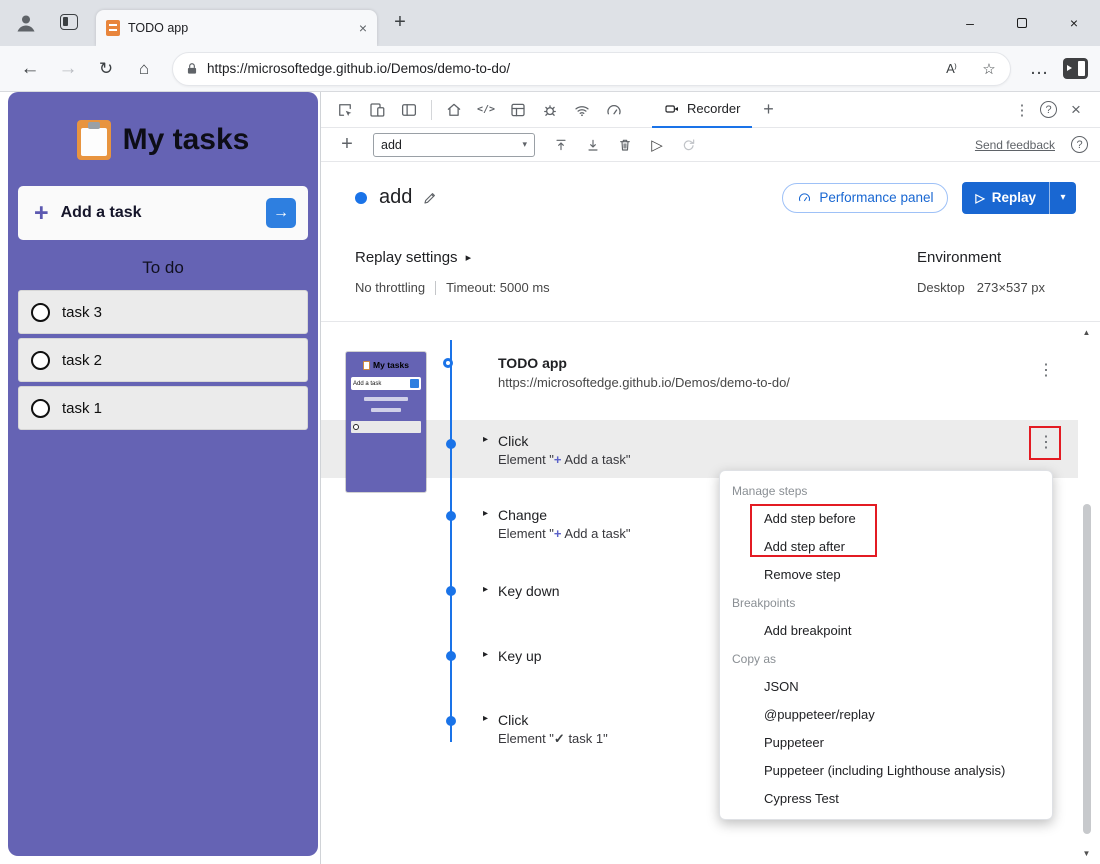 The width and height of the screenshot is (1100, 864). I want to click on replay-options-caret: ▾, so click(1062, 197).